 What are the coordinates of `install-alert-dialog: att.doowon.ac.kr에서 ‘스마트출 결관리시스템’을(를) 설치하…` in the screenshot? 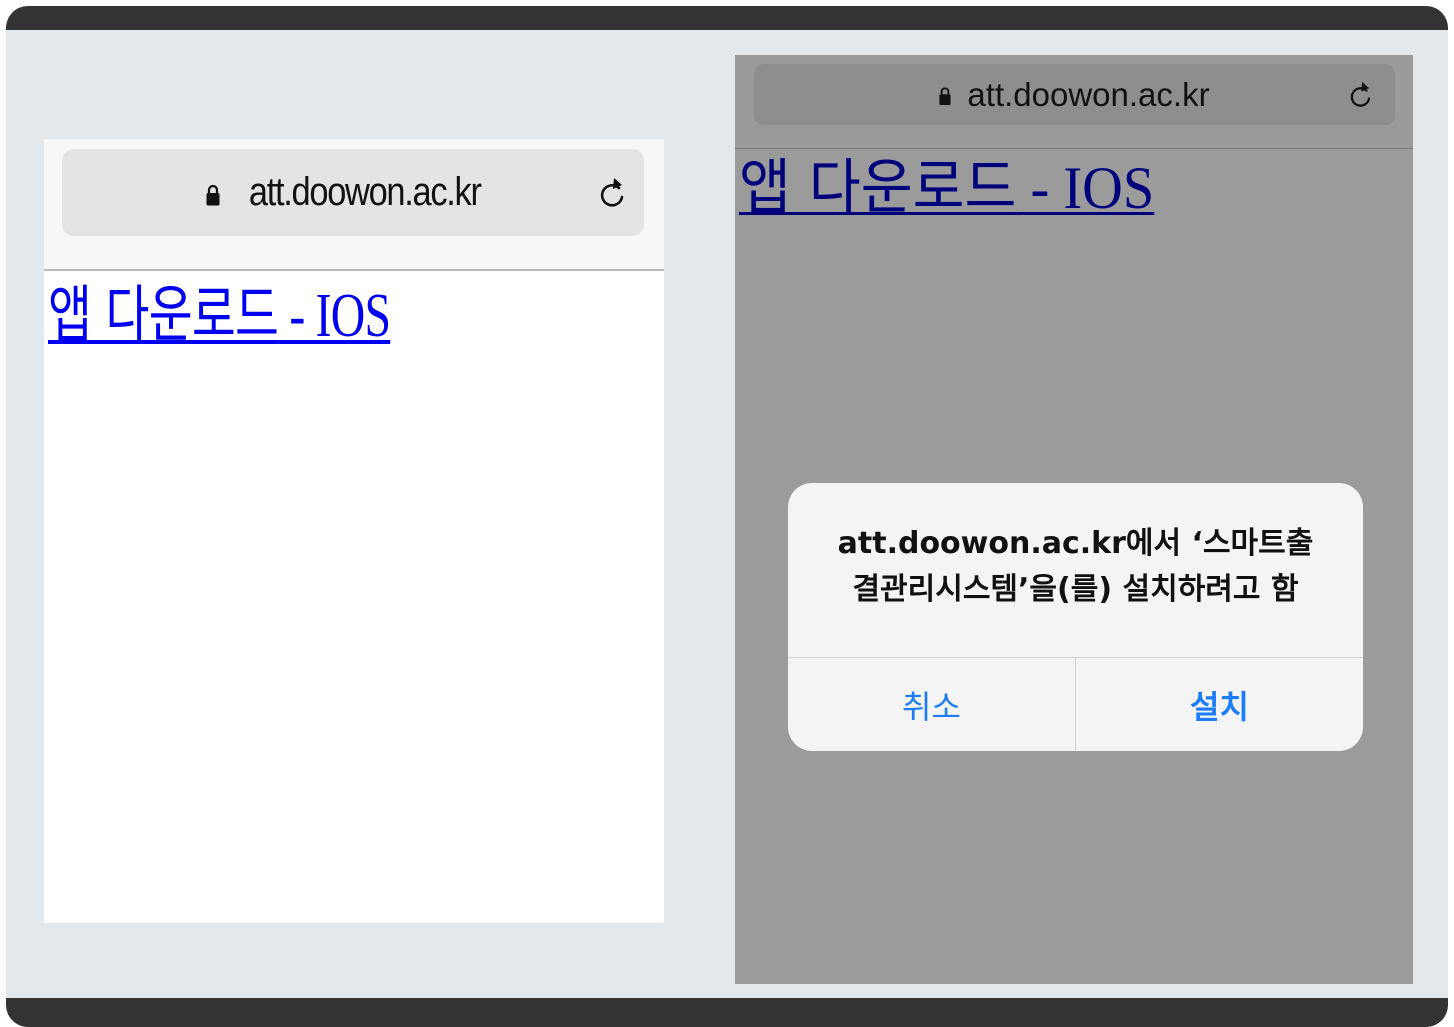 It's located at (1075, 617).